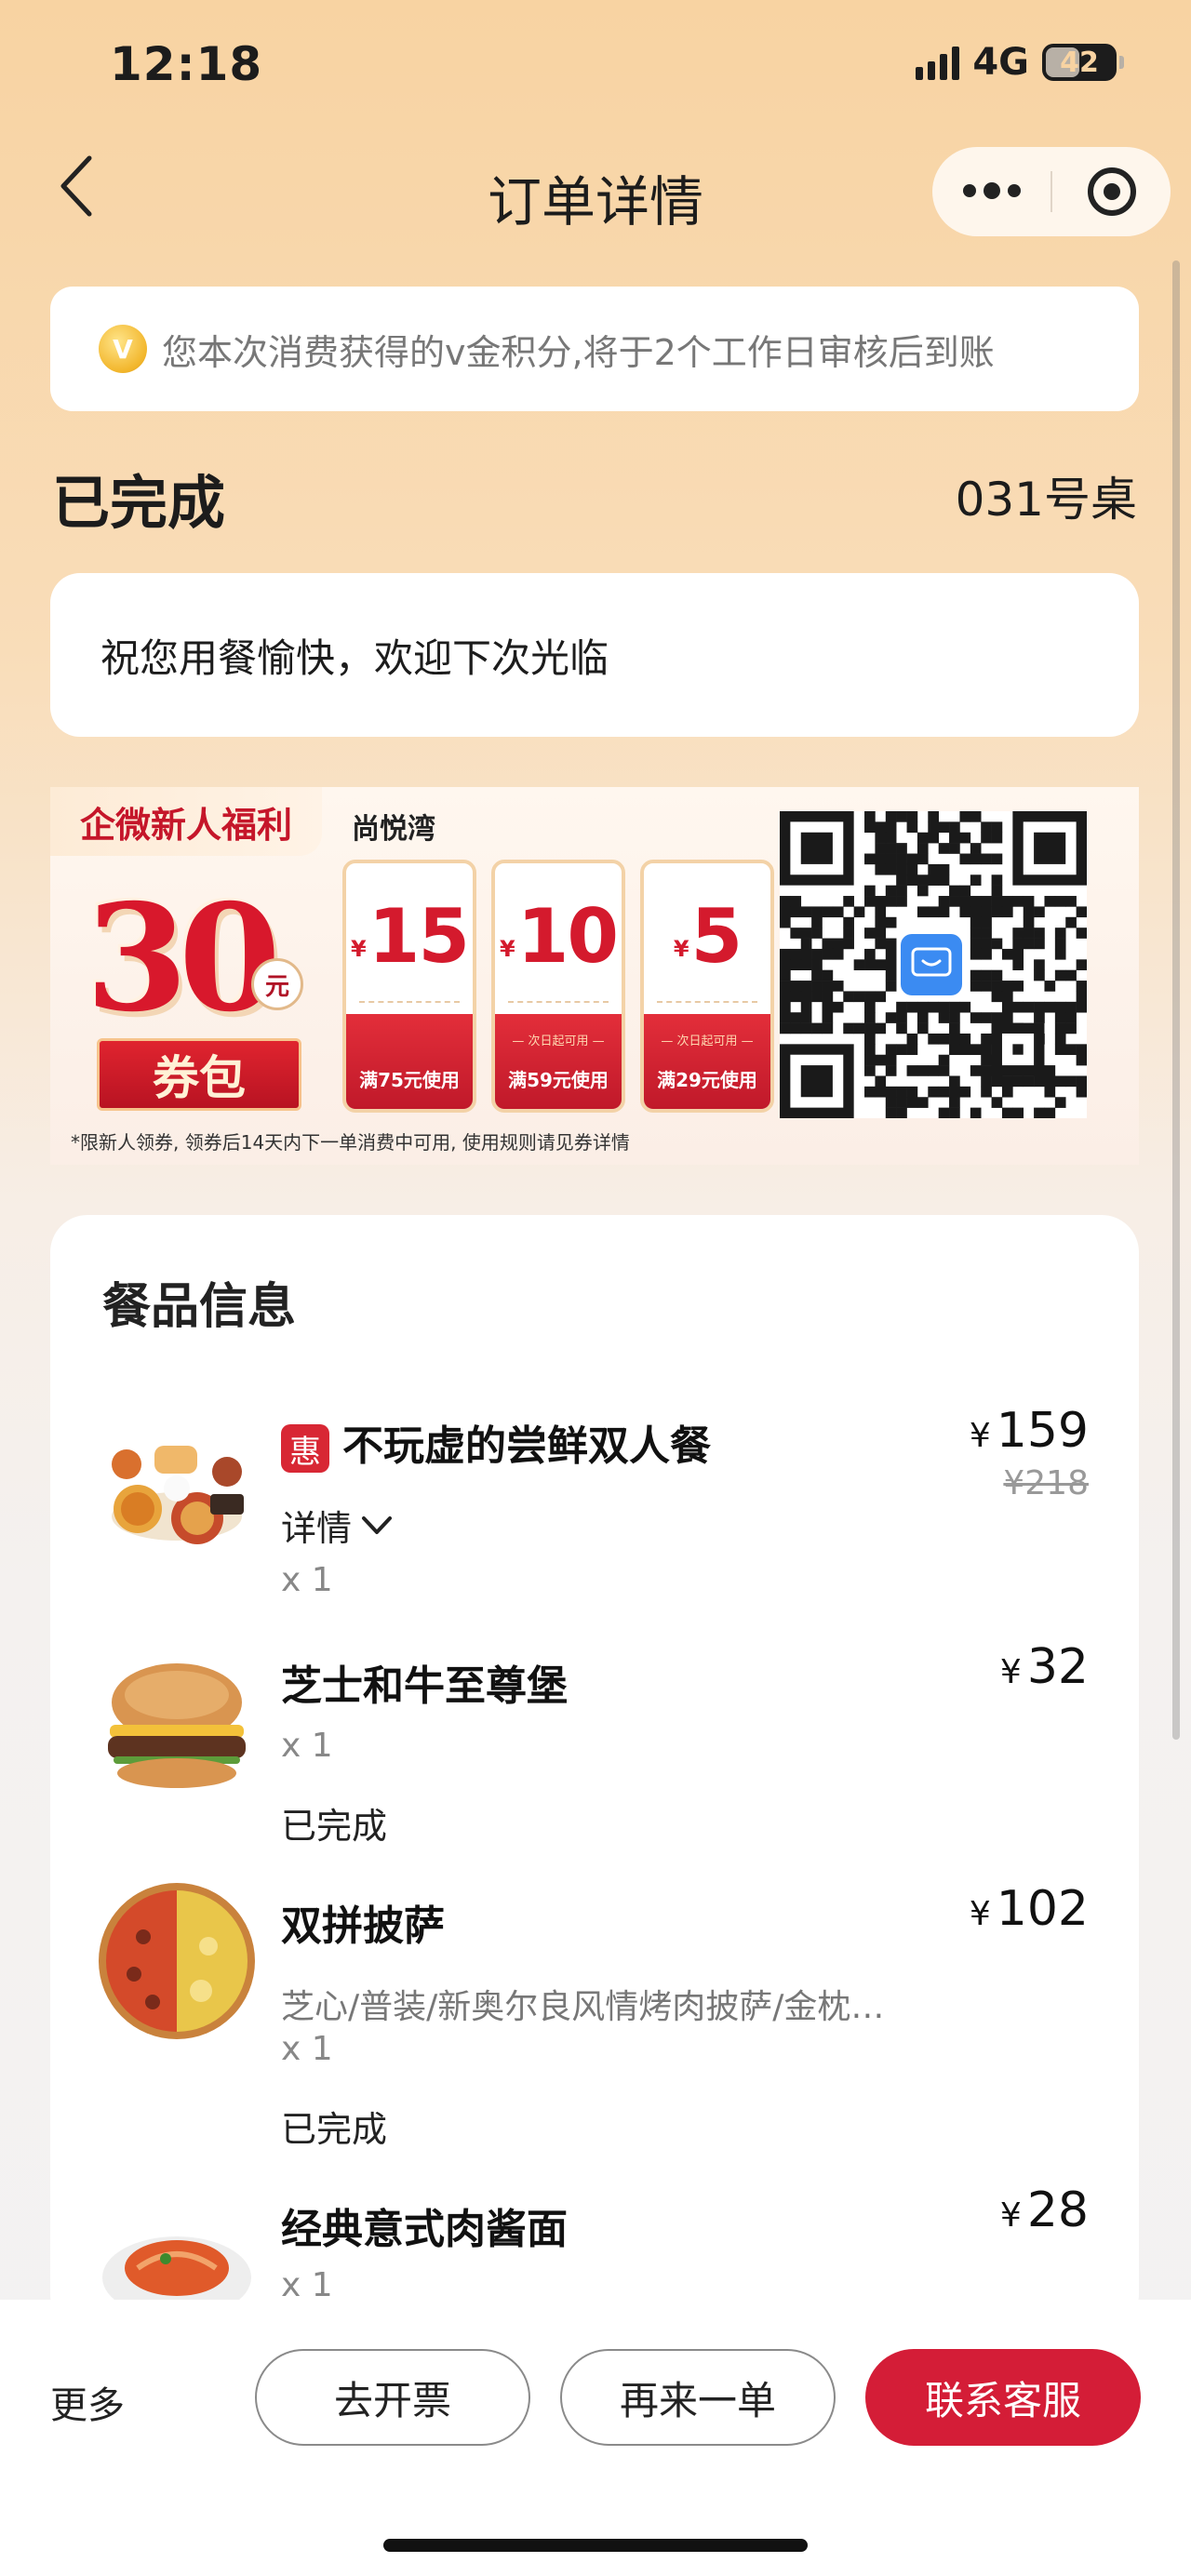 Image resolution: width=1191 pixels, height=2576 pixels. Describe the element at coordinates (176, 1723) in the screenshot. I see `item-thumbnail-burger` at that location.